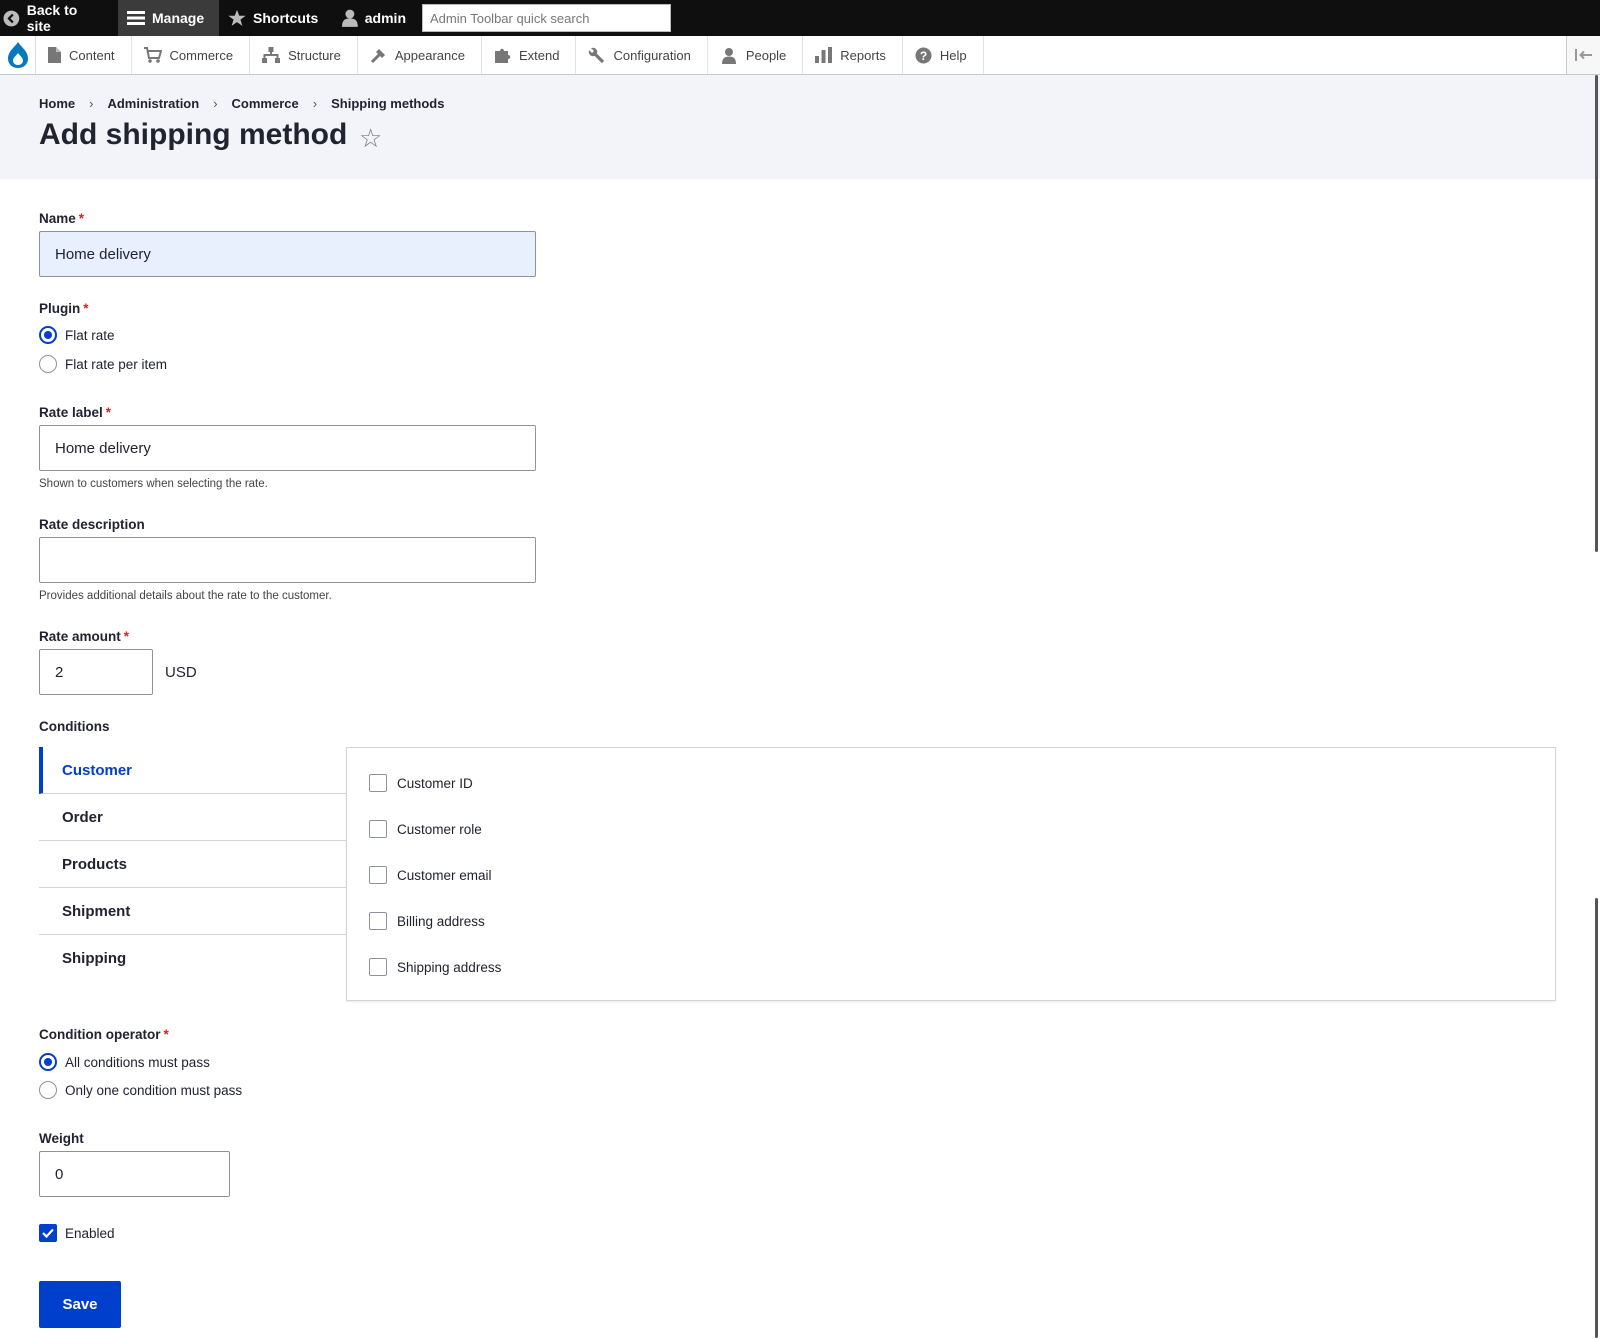 The height and width of the screenshot is (1339, 1600). What do you see at coordinates (529, 55) in the screenshot?
I see `menu-extend: Extend` at bounding box center [529, 55].